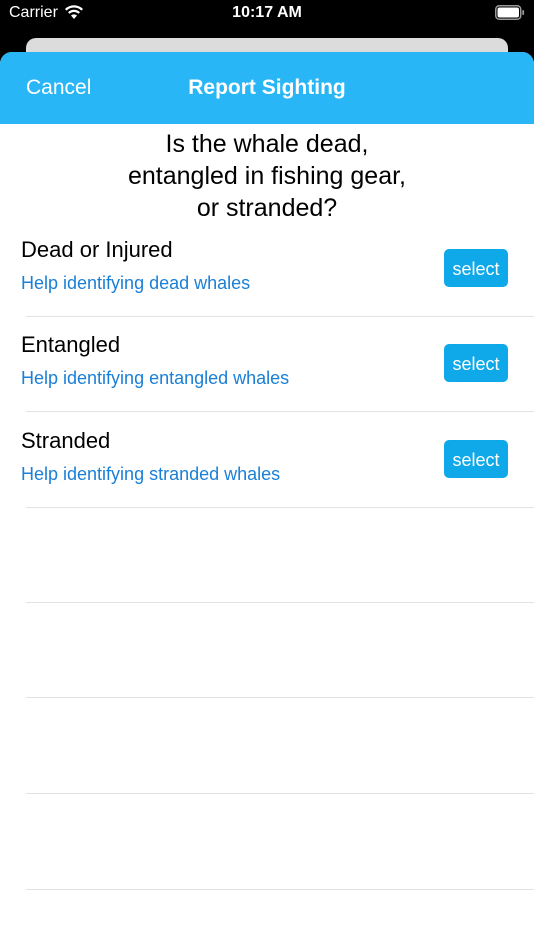 The height and width of the screenshot is (950, 534). I want to click on help-link-dead: Help identifying dead whales, so click(135, 283).